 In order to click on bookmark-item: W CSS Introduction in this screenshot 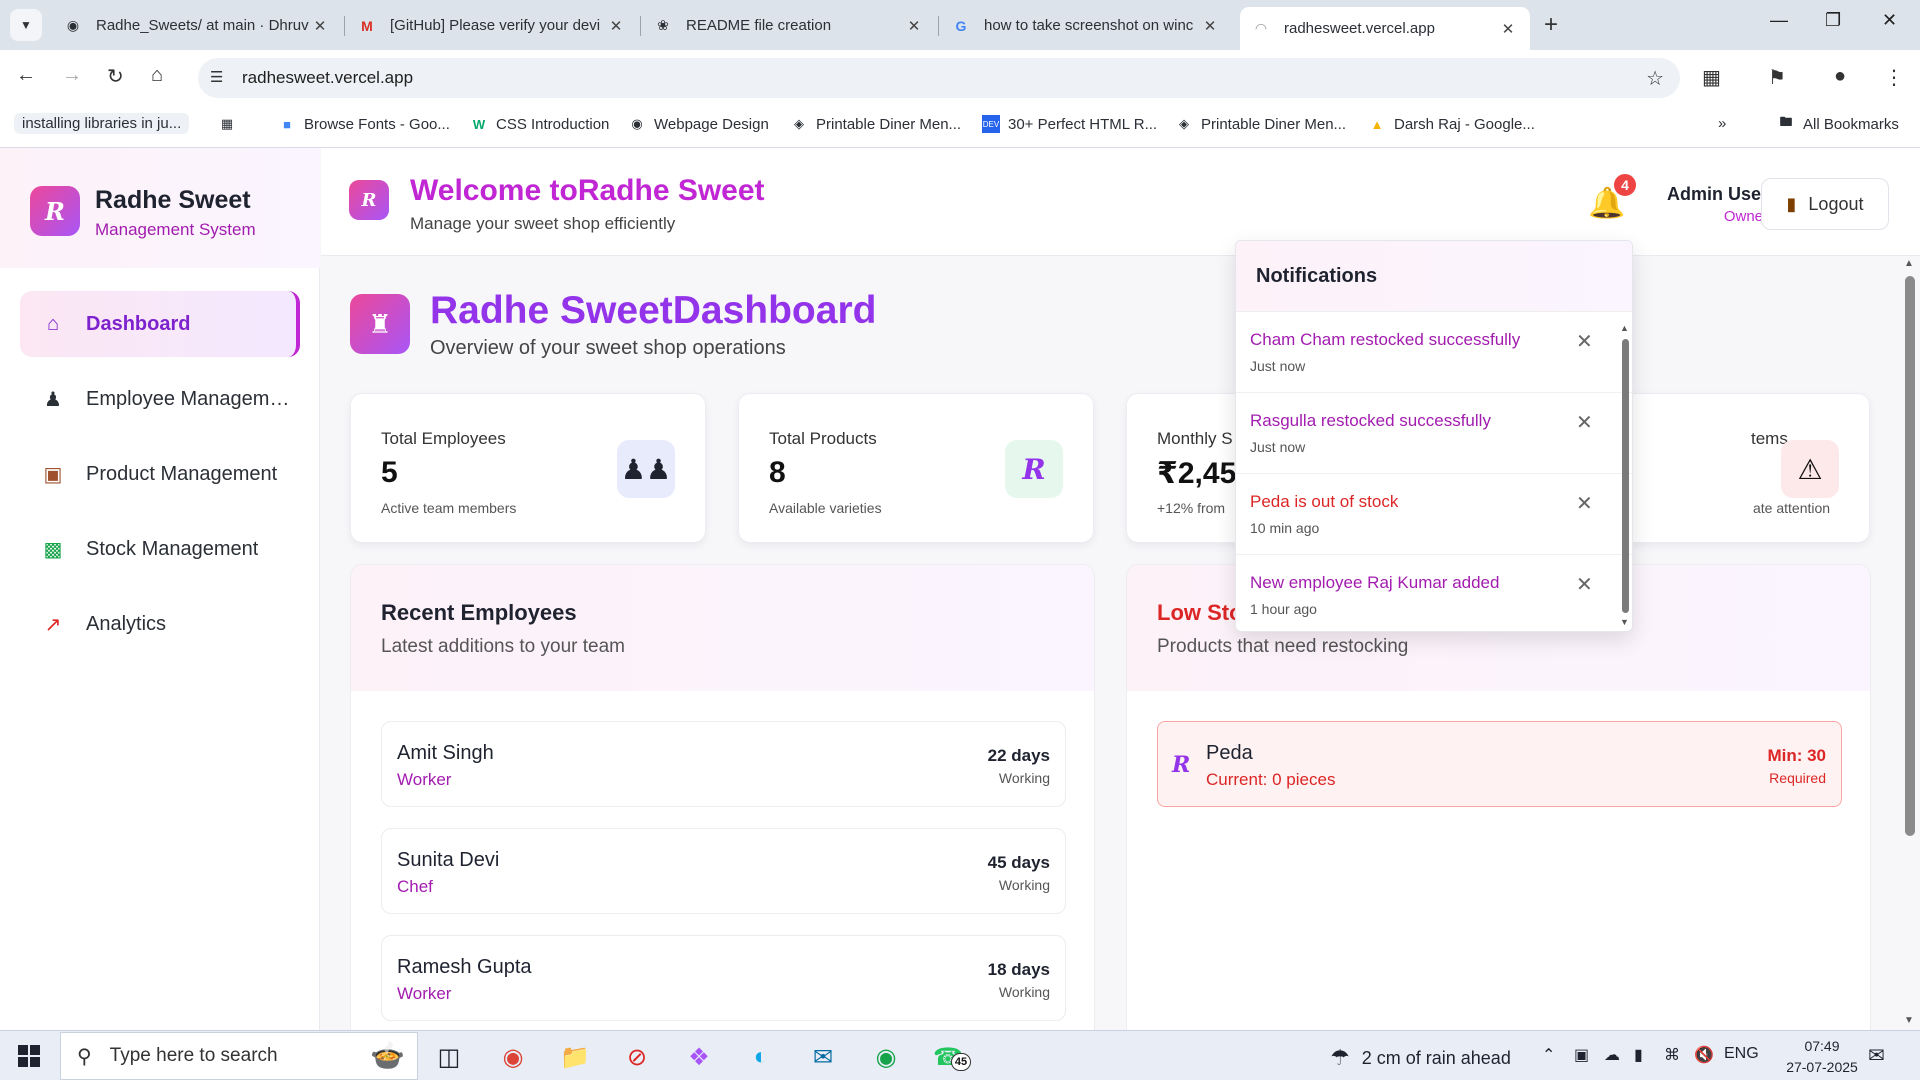, I will do `click(540, 124)`.